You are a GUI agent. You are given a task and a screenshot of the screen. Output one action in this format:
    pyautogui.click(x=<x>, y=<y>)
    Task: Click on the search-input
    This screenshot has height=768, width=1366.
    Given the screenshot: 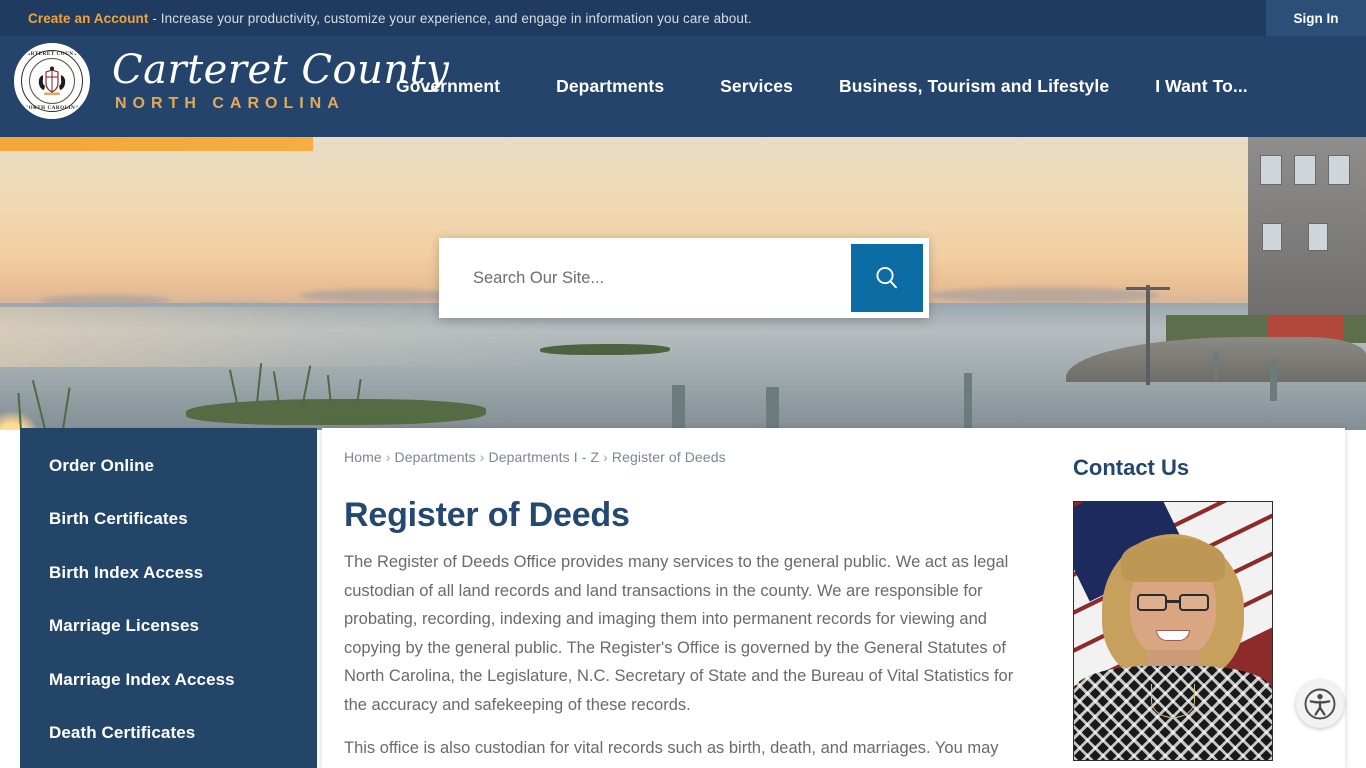 What is the action you would take?
    pyautogui.click(x=648, y=278)
    